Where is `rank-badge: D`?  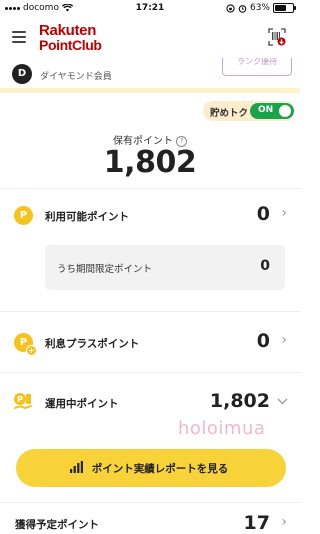 rank-badge: D is located at coordinates (22, 74).